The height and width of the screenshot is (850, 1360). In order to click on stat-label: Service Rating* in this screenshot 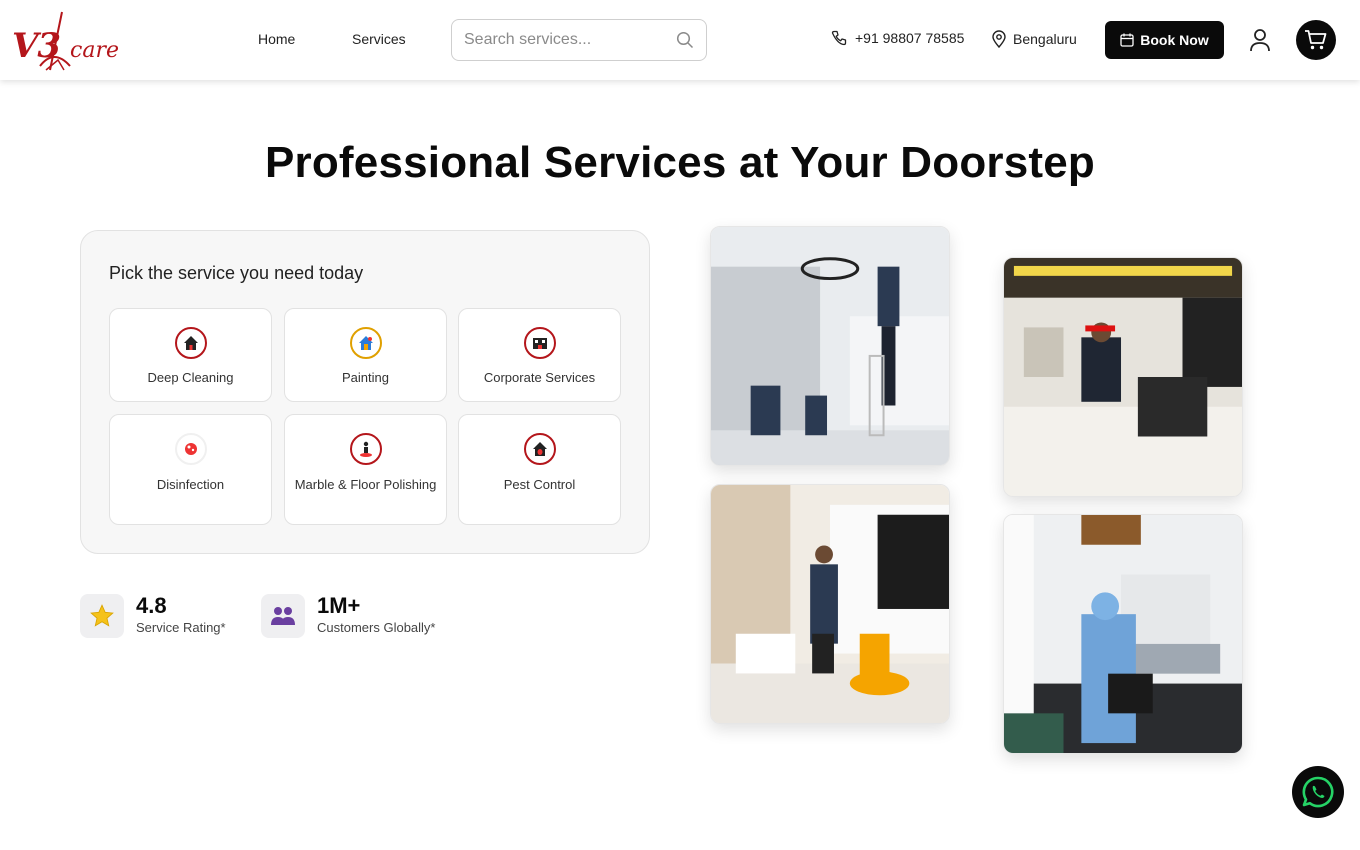, I will do `click(181, 627)`.